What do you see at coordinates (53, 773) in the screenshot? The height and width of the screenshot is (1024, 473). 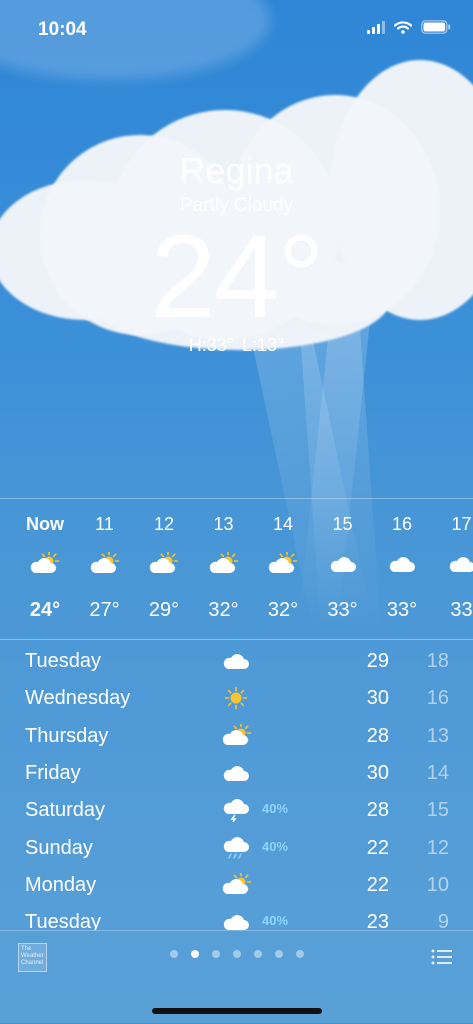 I see `day-name: Friday` at bounding box center [53, 773].